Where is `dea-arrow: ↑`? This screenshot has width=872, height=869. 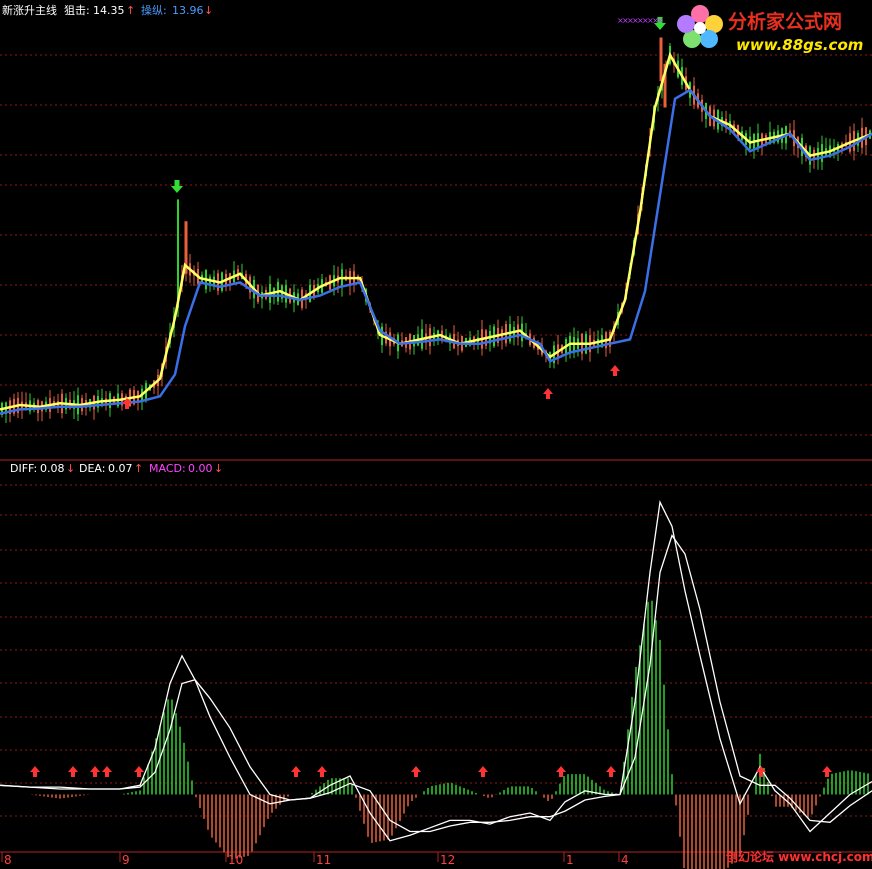 dea-arrow: ↑ is located at coordinates (138, 468).